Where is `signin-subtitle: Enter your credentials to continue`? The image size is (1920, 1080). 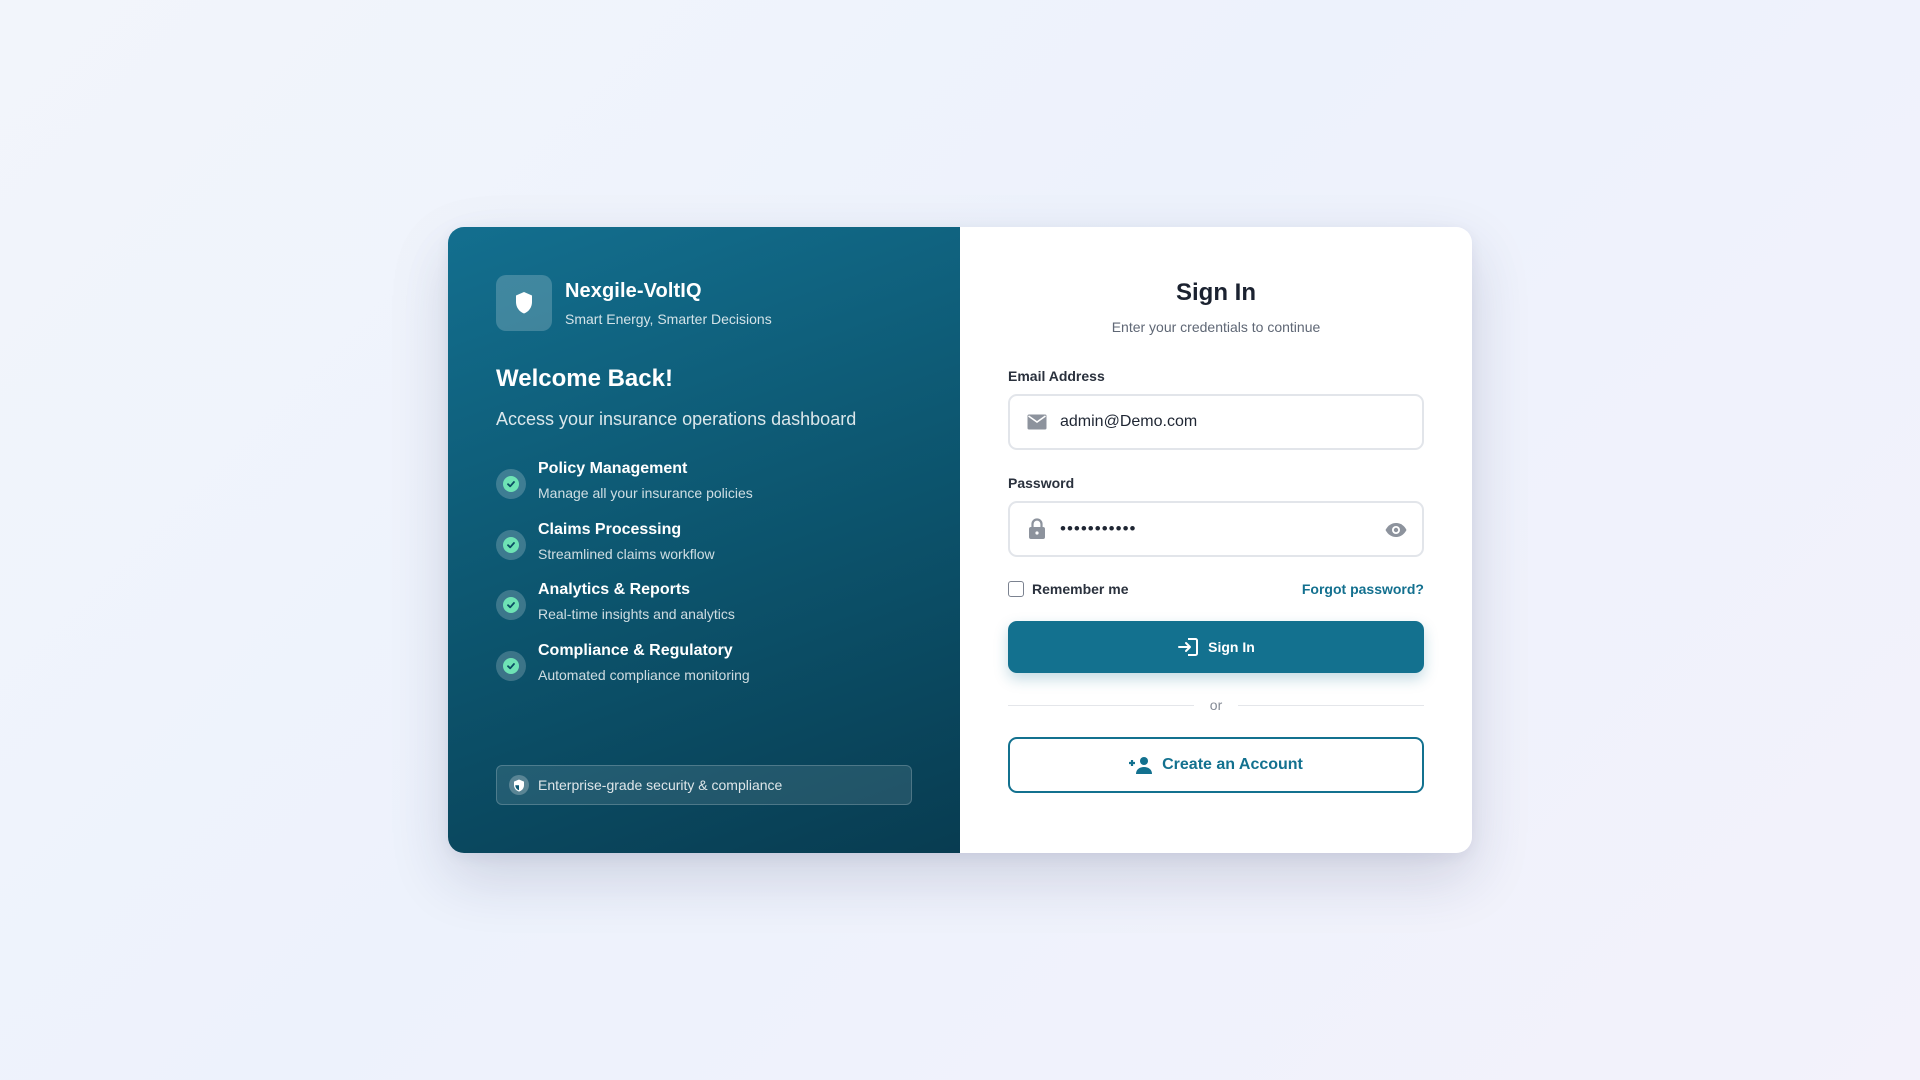 signin-subtitle: Enter your credentials to continue is located at coordinates (1216, 327).